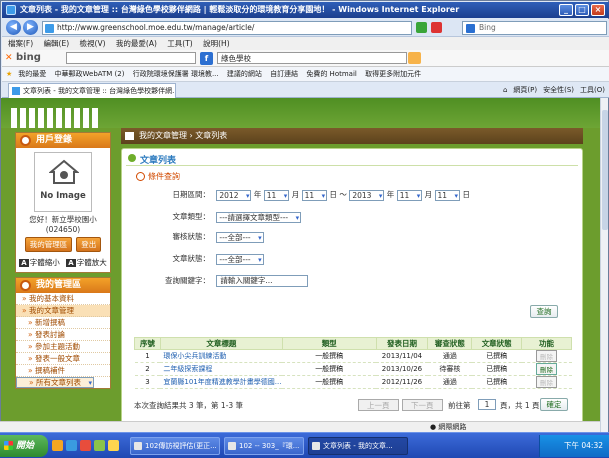 This screenshot has width=609, height=458. Describe the element at coordinates (300, 426) in the screenshot. I see `status-bar: ● 網際網路` at that location.